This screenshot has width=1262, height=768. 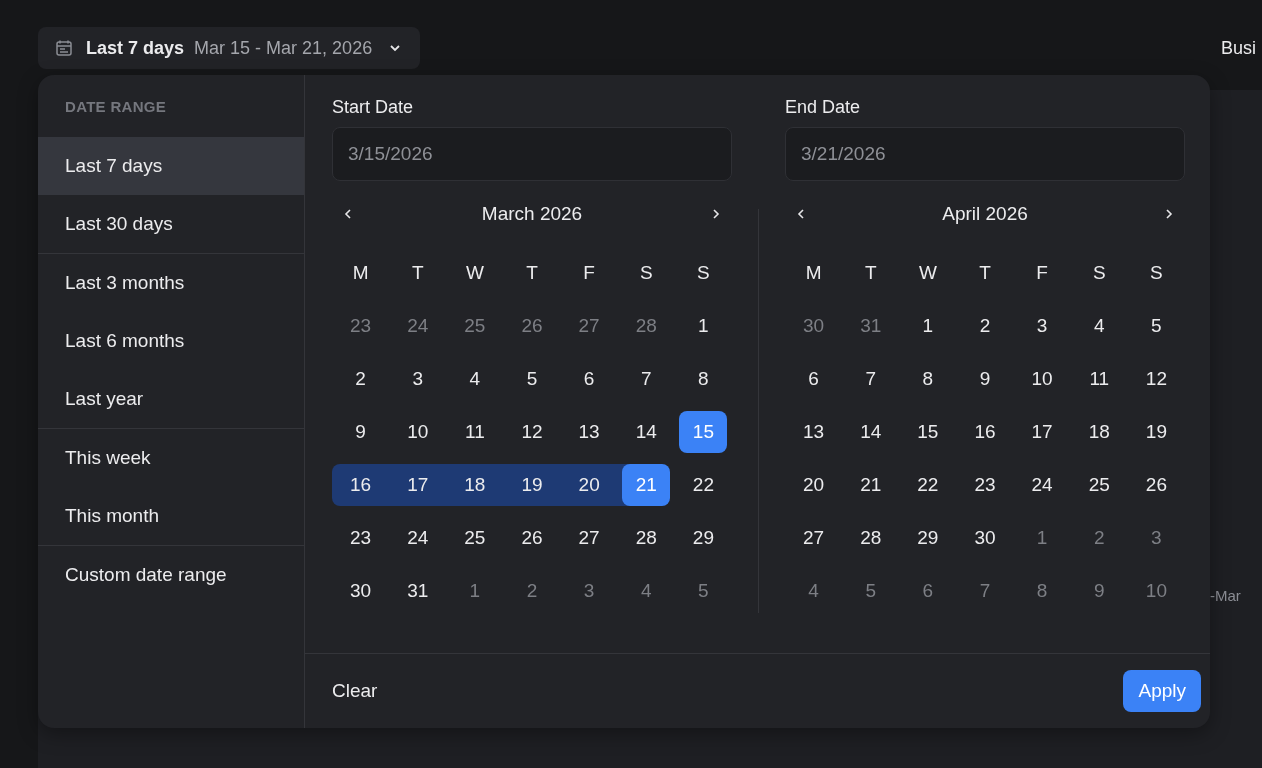 I want to click on preset-item: Last 3 months, so click(x=171, y=283).